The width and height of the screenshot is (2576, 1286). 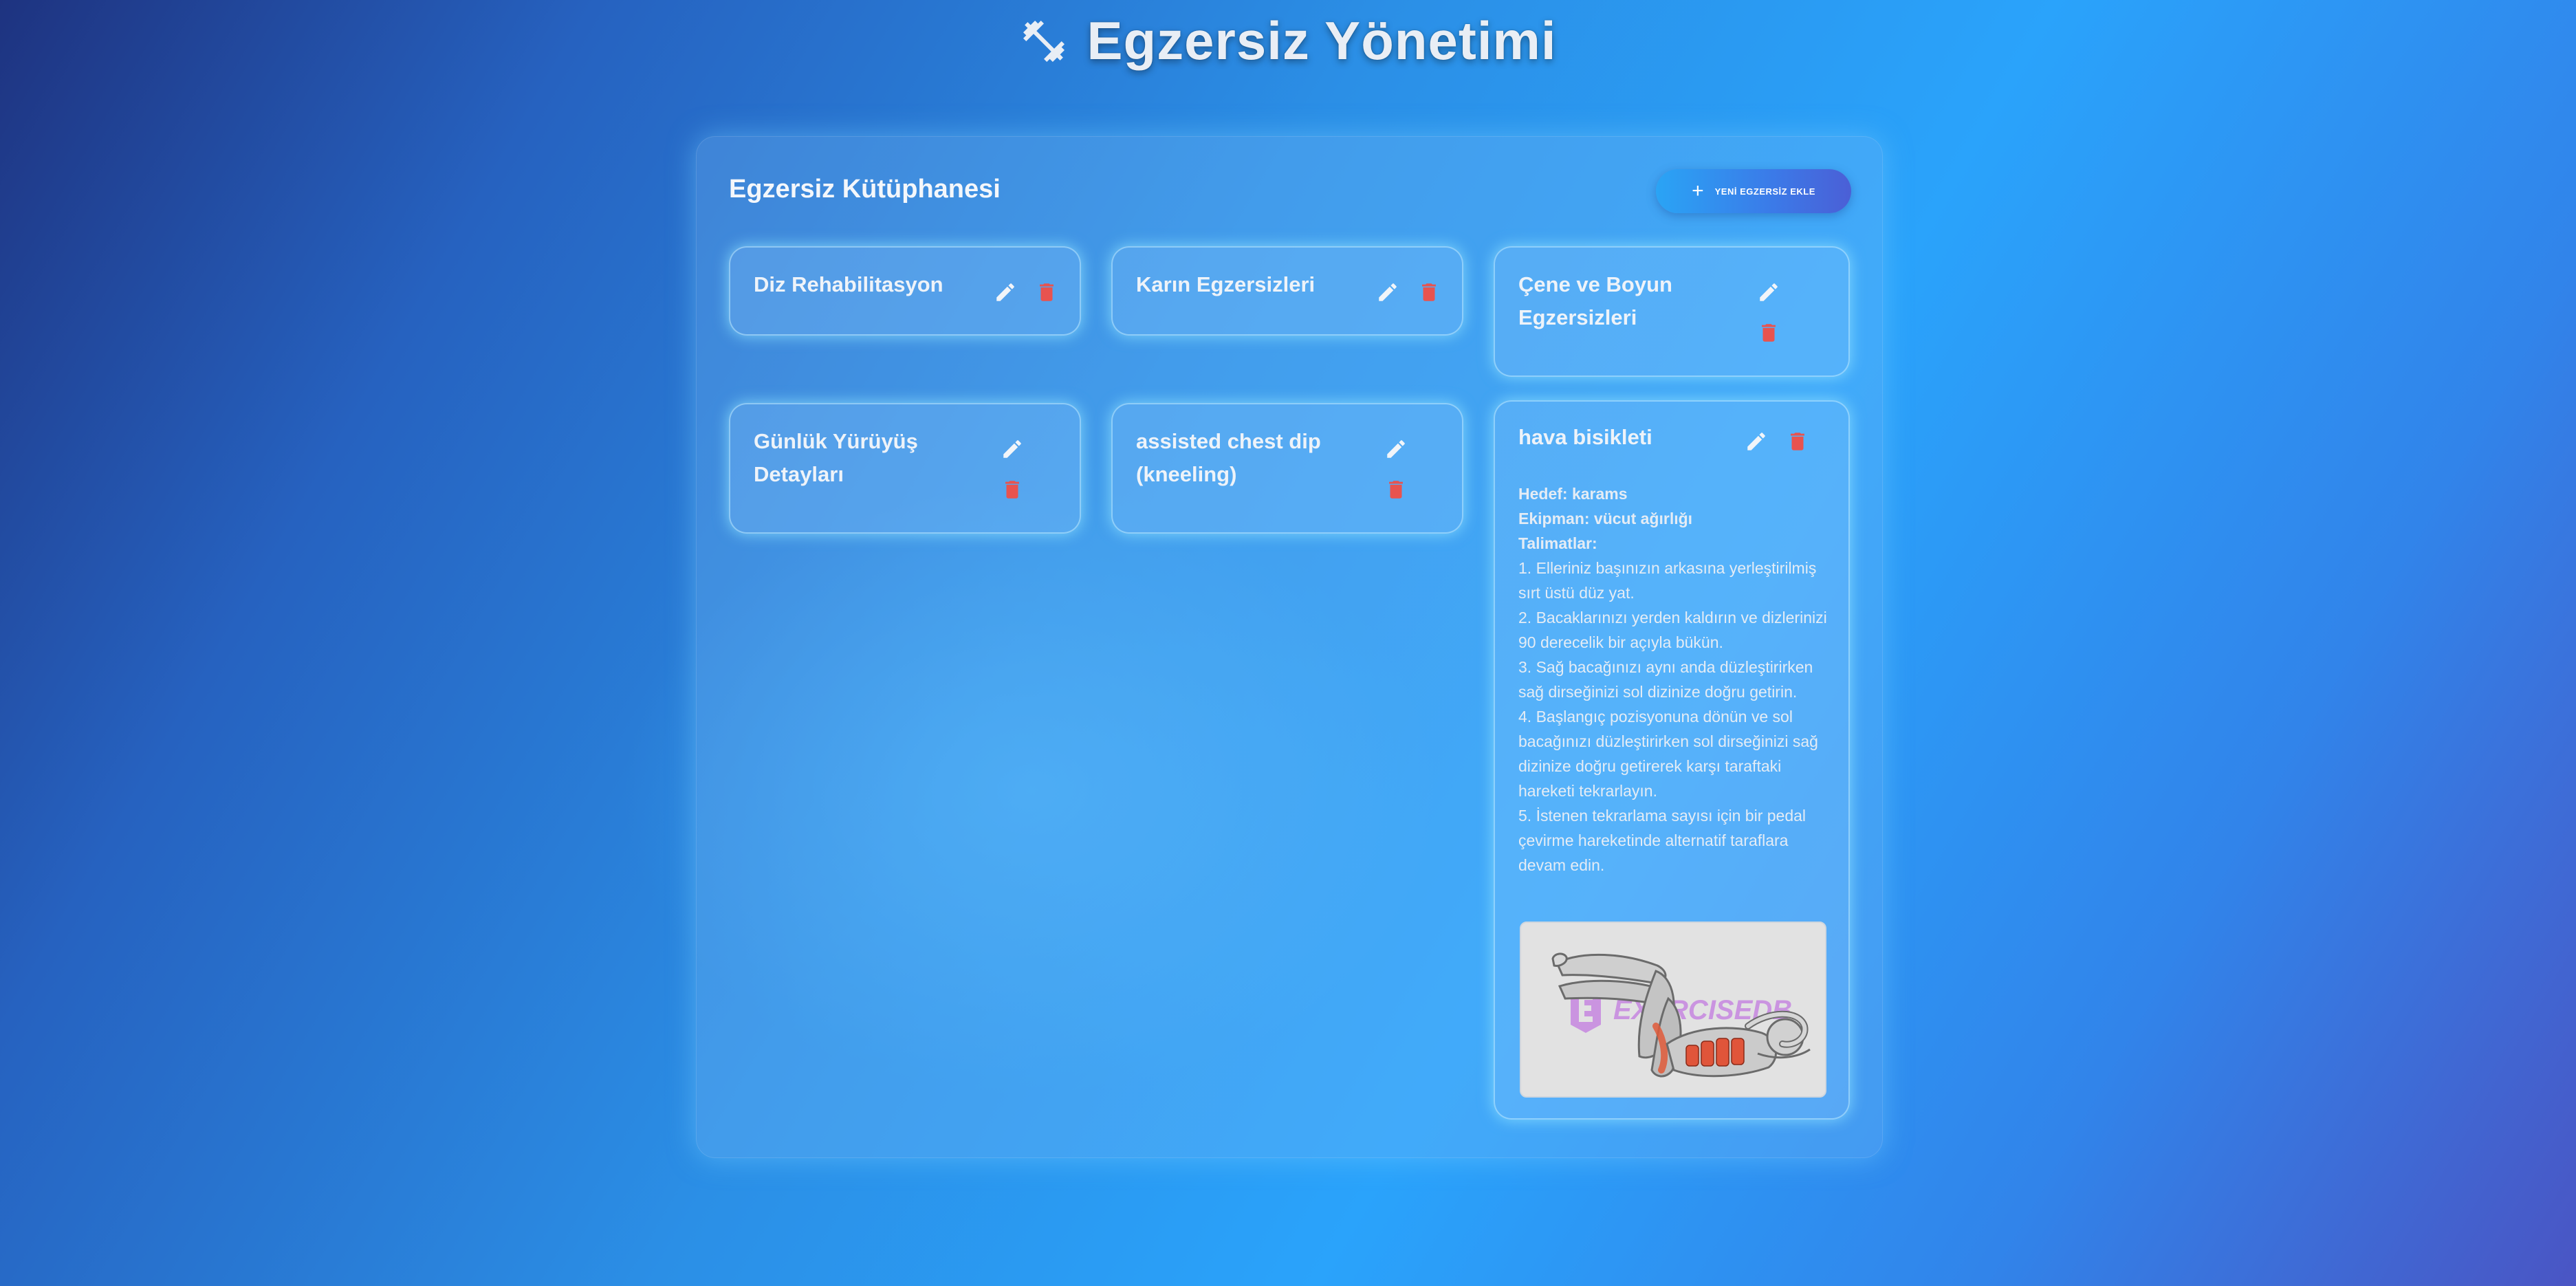 I want to click on exercise-name: Karın Egzersizleri, so click(x=1226, y=284).